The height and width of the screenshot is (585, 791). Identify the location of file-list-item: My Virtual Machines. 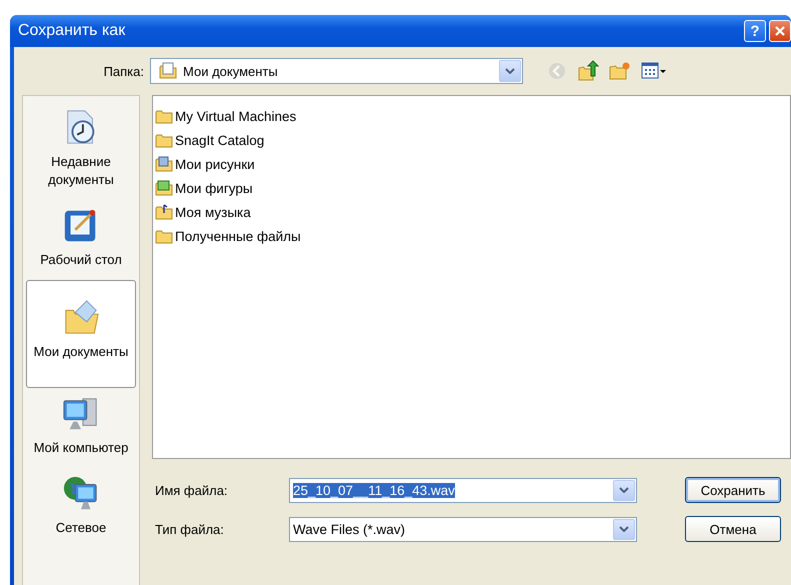
(472, 116).